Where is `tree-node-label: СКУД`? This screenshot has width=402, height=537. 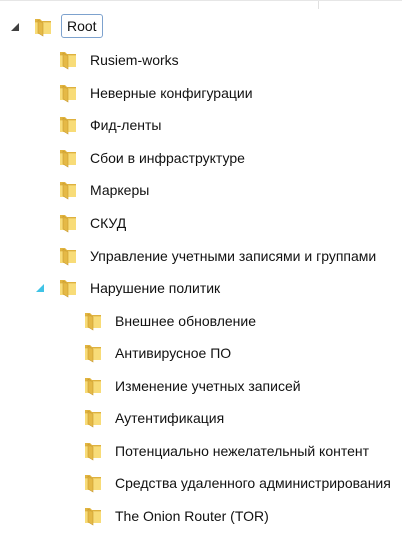
tree-node-label: СКУД is located at coordinates (108, 223).